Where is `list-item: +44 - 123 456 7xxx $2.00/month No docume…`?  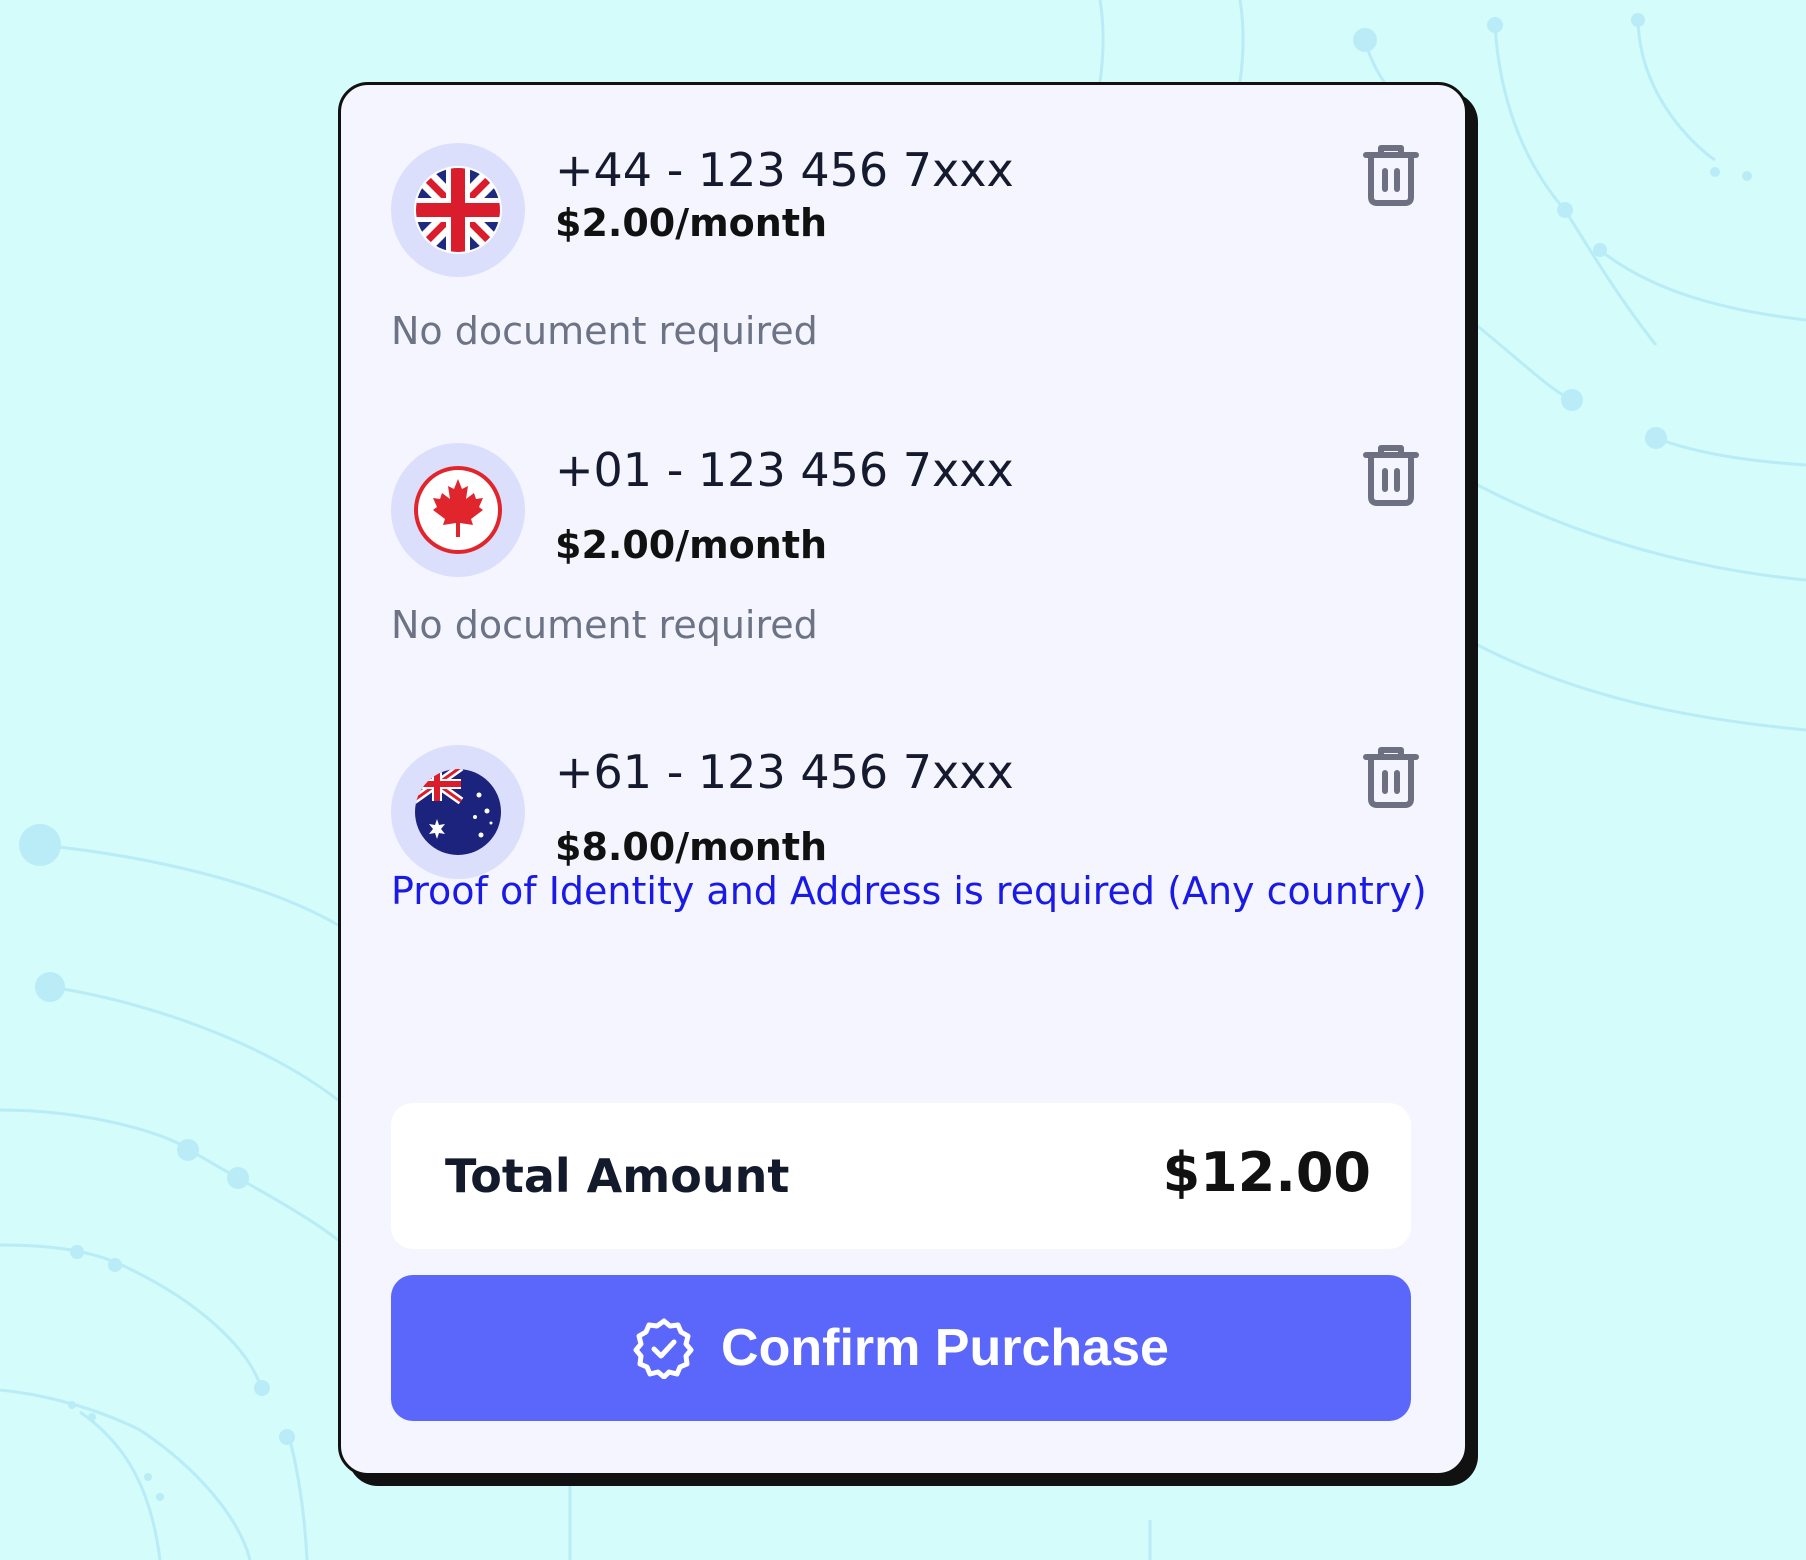
list-item: +44 - 123 456 7xxx $2.00/month No docume… is located at coordinates (906, 248).